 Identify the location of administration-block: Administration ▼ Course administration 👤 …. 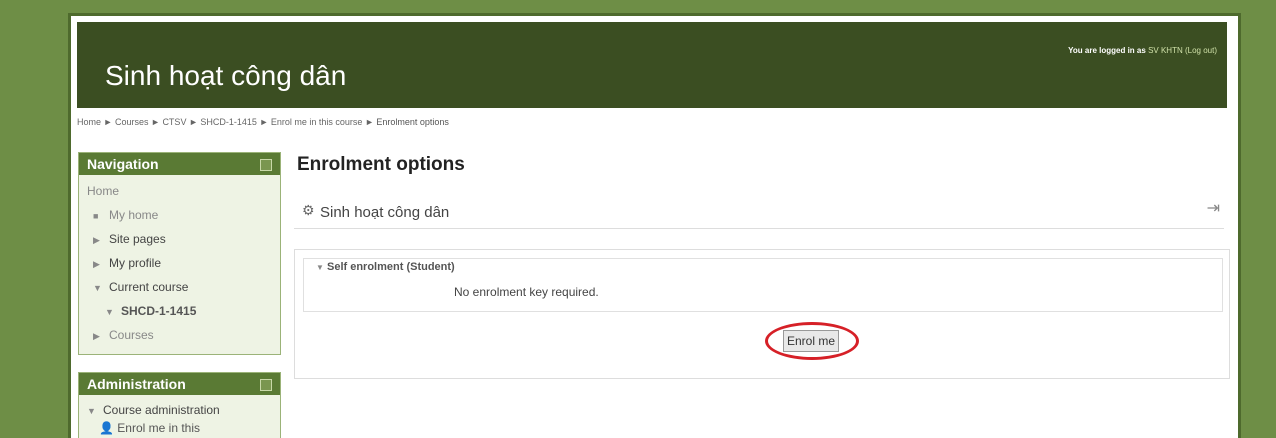
(179, 405).